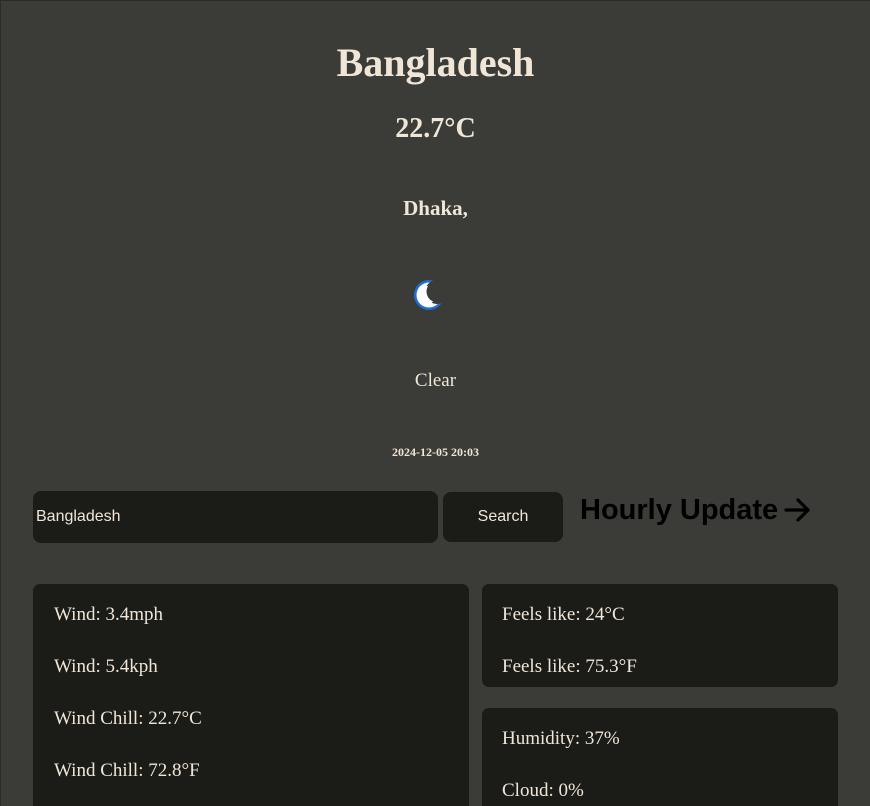 This screenshot has width=870, height=806. I want to click on crescent-moon-icon, so click(430, 295).